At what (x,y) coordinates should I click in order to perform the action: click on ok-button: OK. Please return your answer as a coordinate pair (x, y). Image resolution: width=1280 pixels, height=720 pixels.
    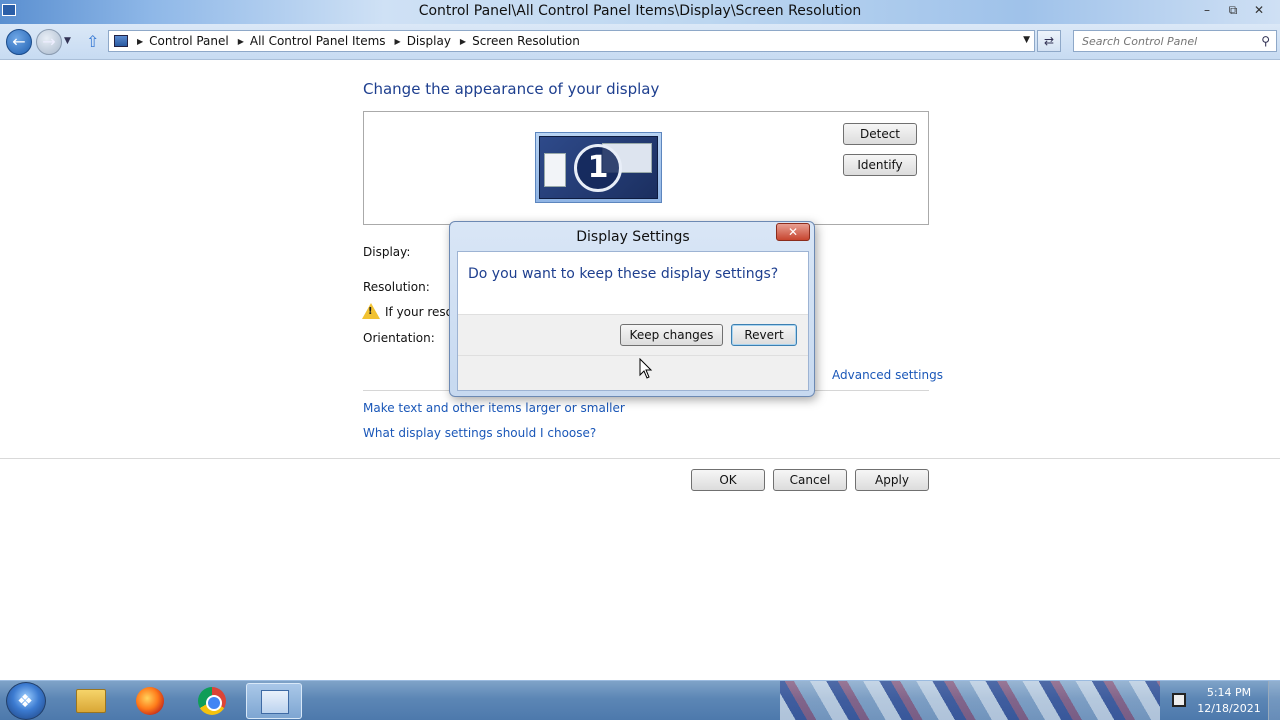
    Looking at the image, I should click on (728, 480).